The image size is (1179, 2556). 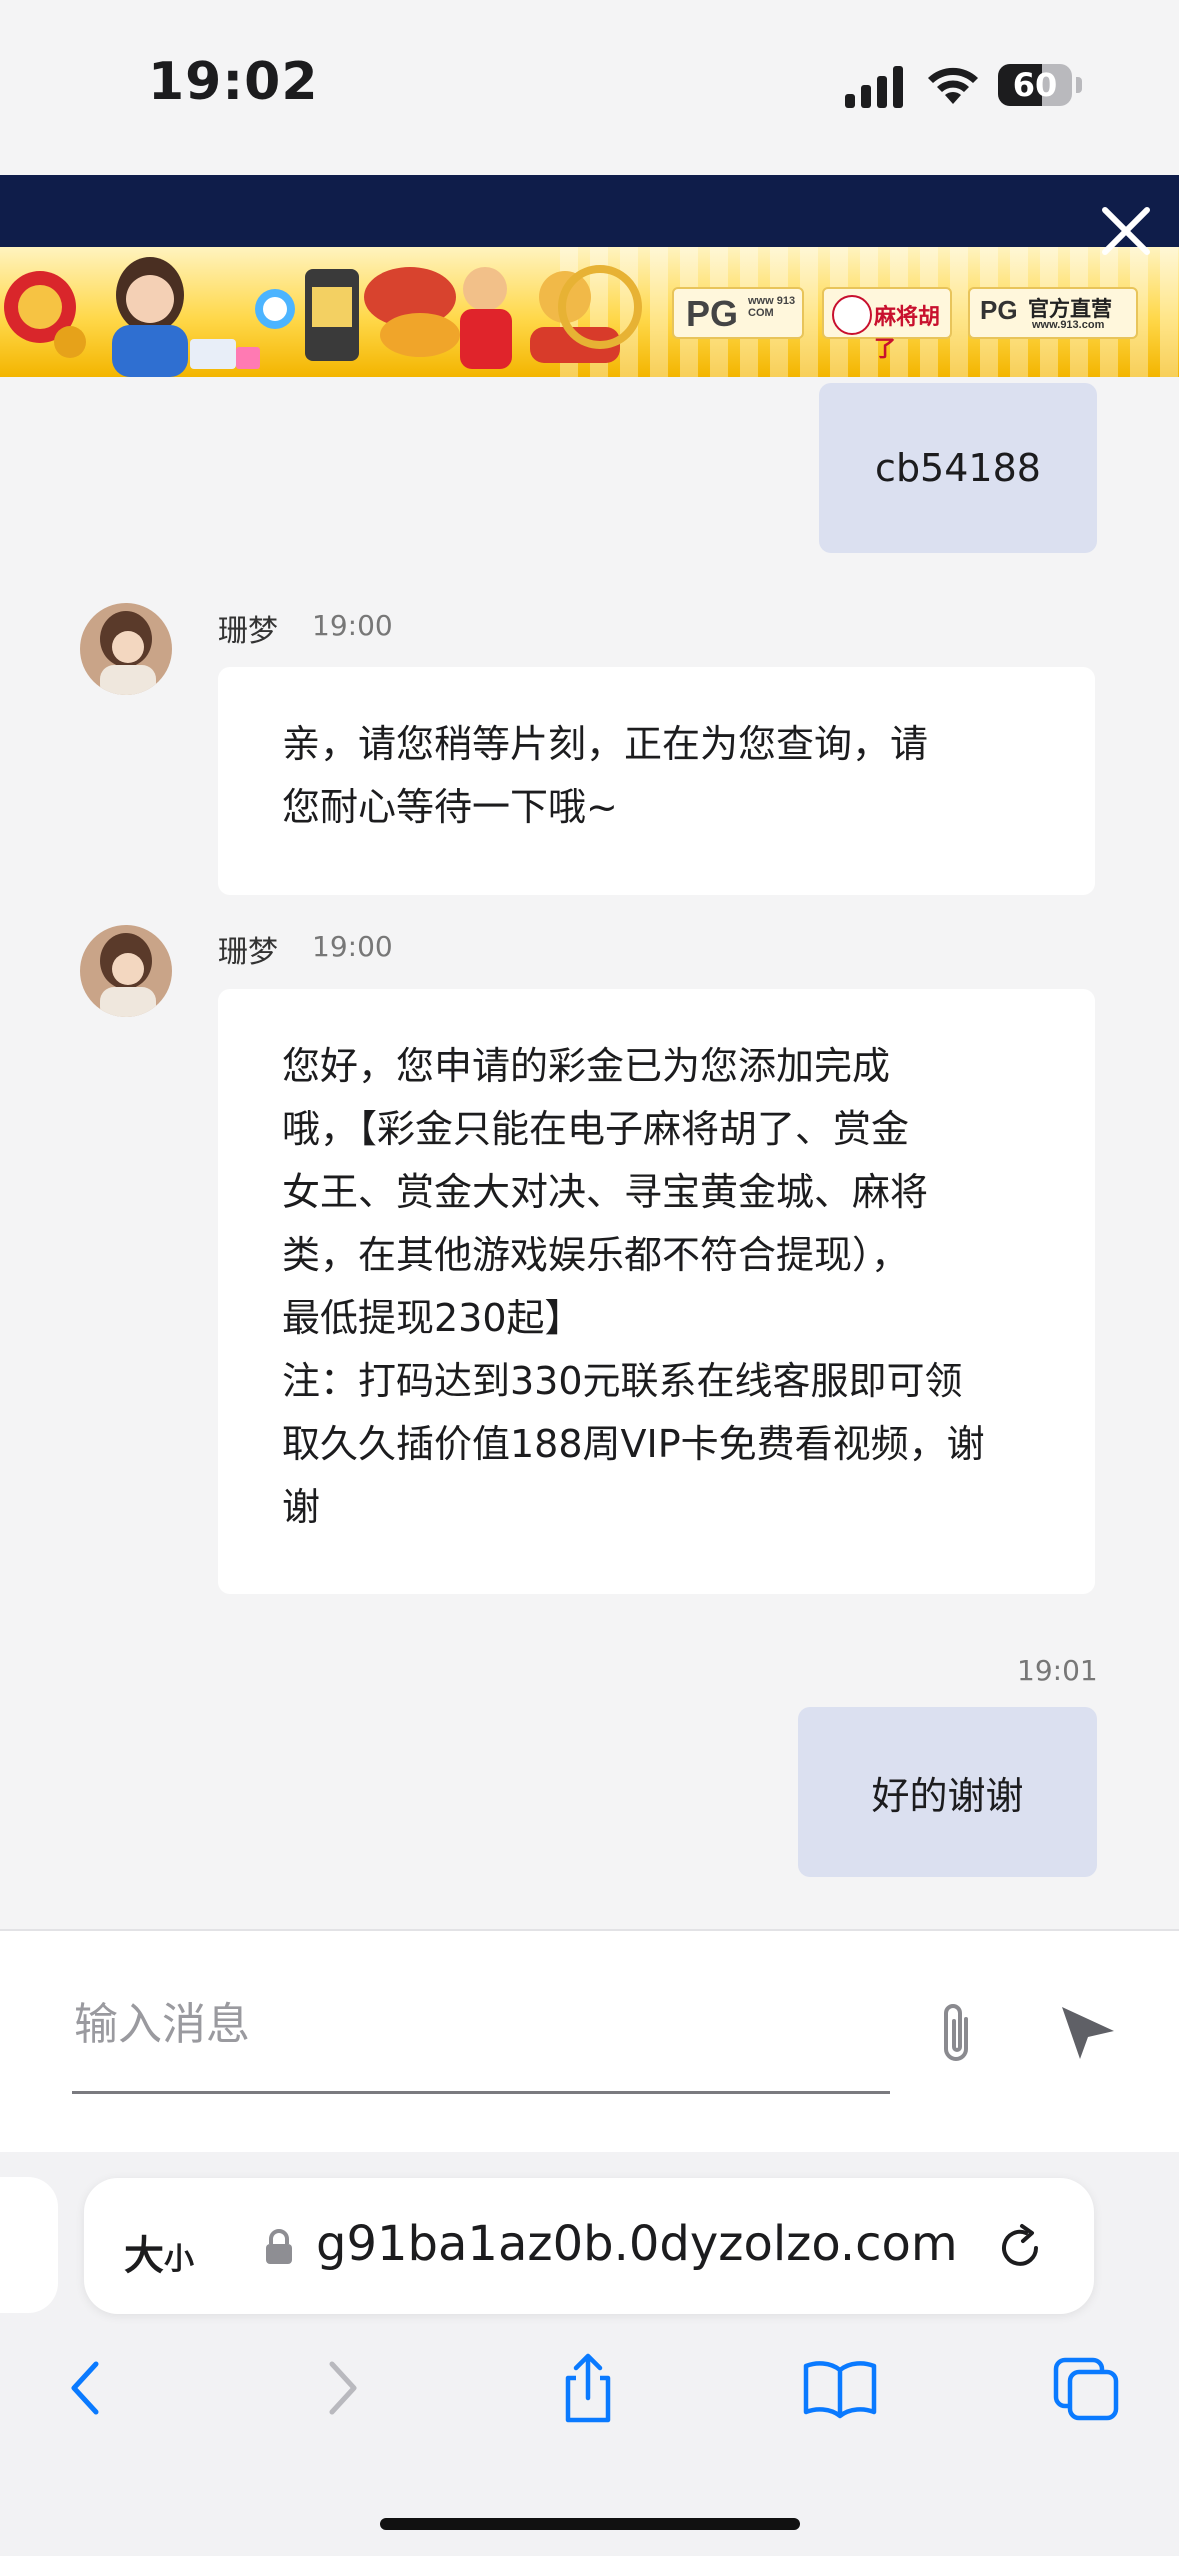 What do you see at coordinates (1021, 2247) in the screenshot?
I see `reload-icon` at bounding box center [1021, 2247].